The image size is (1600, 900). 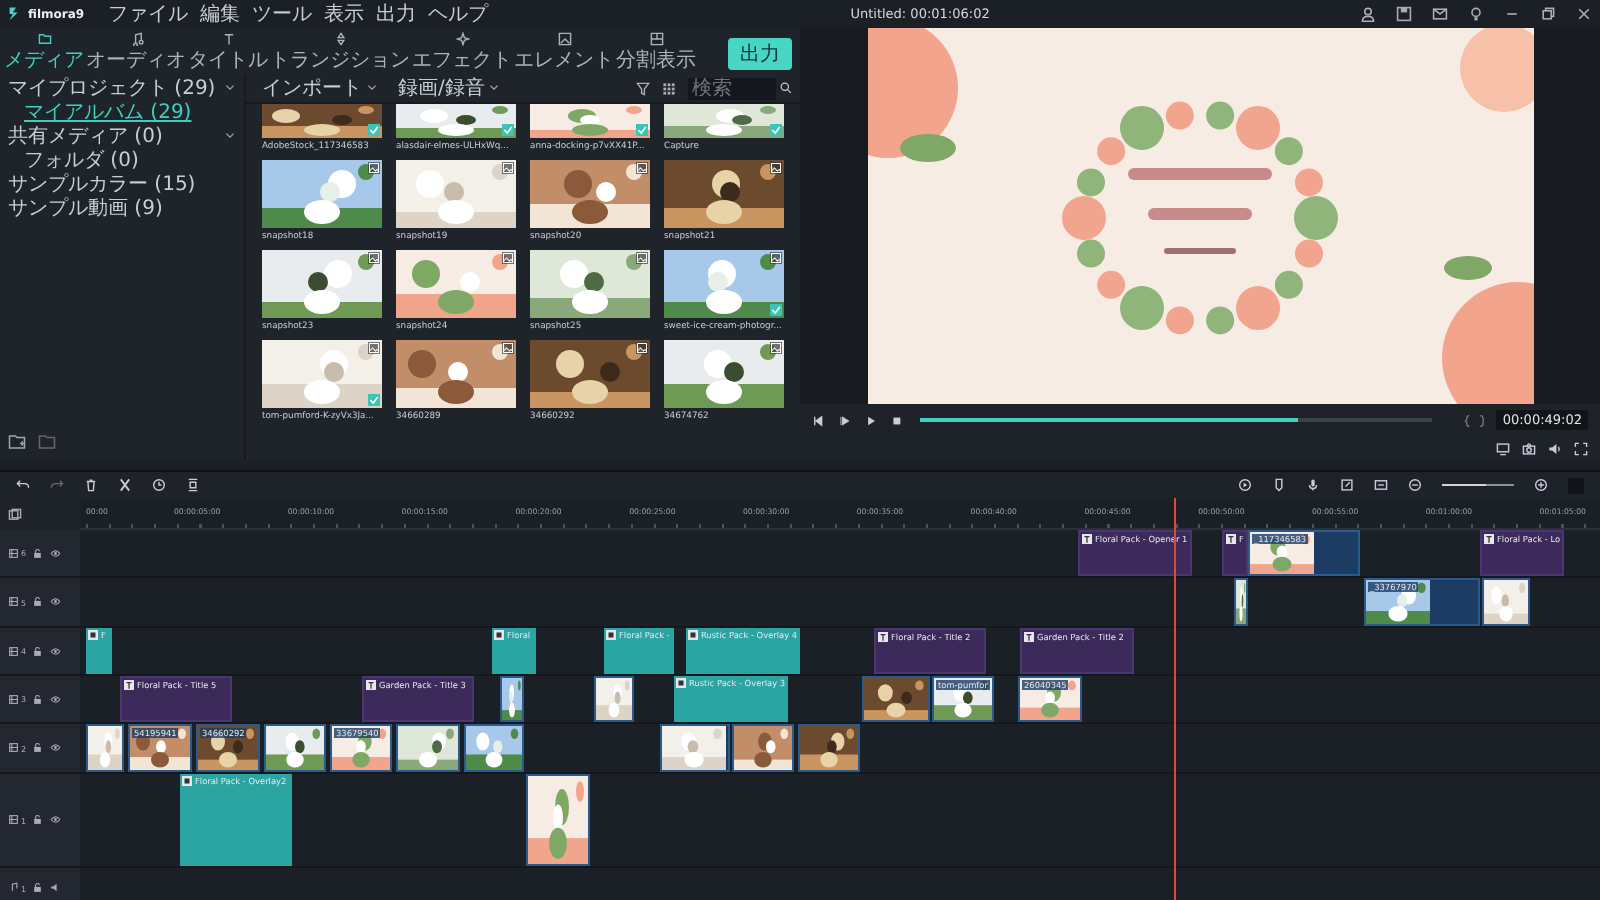 I want to click on subtitle-icon, so click(x=1381, y=485).